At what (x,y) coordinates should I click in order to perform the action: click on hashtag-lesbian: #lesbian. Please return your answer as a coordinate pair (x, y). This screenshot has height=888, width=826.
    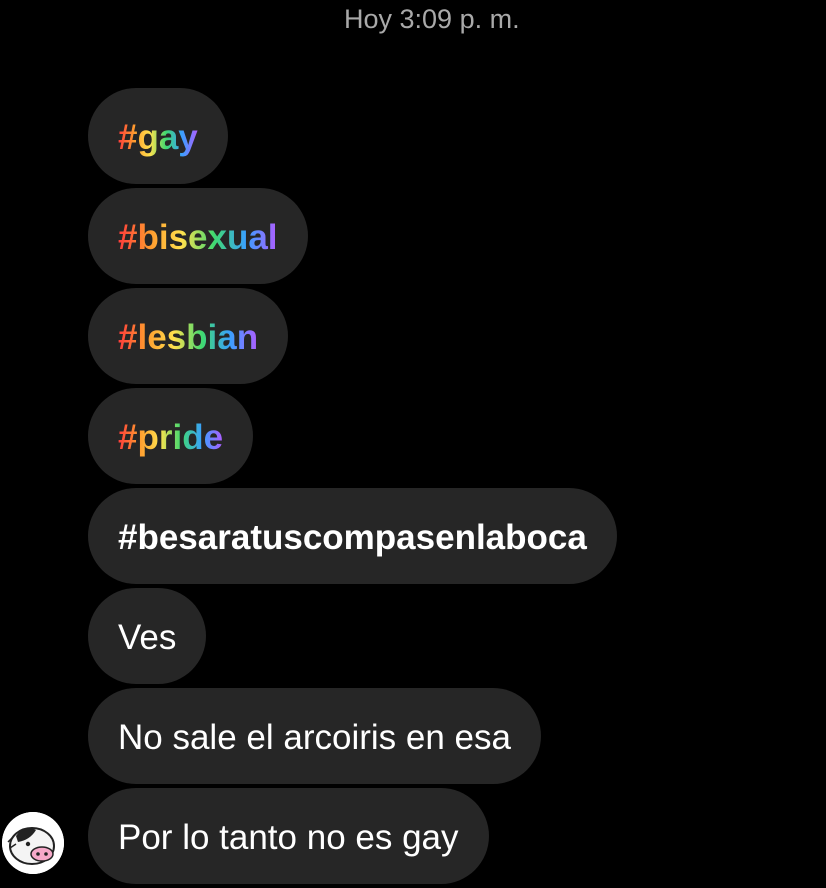
    Looking at the image, I should click on (188, 338).